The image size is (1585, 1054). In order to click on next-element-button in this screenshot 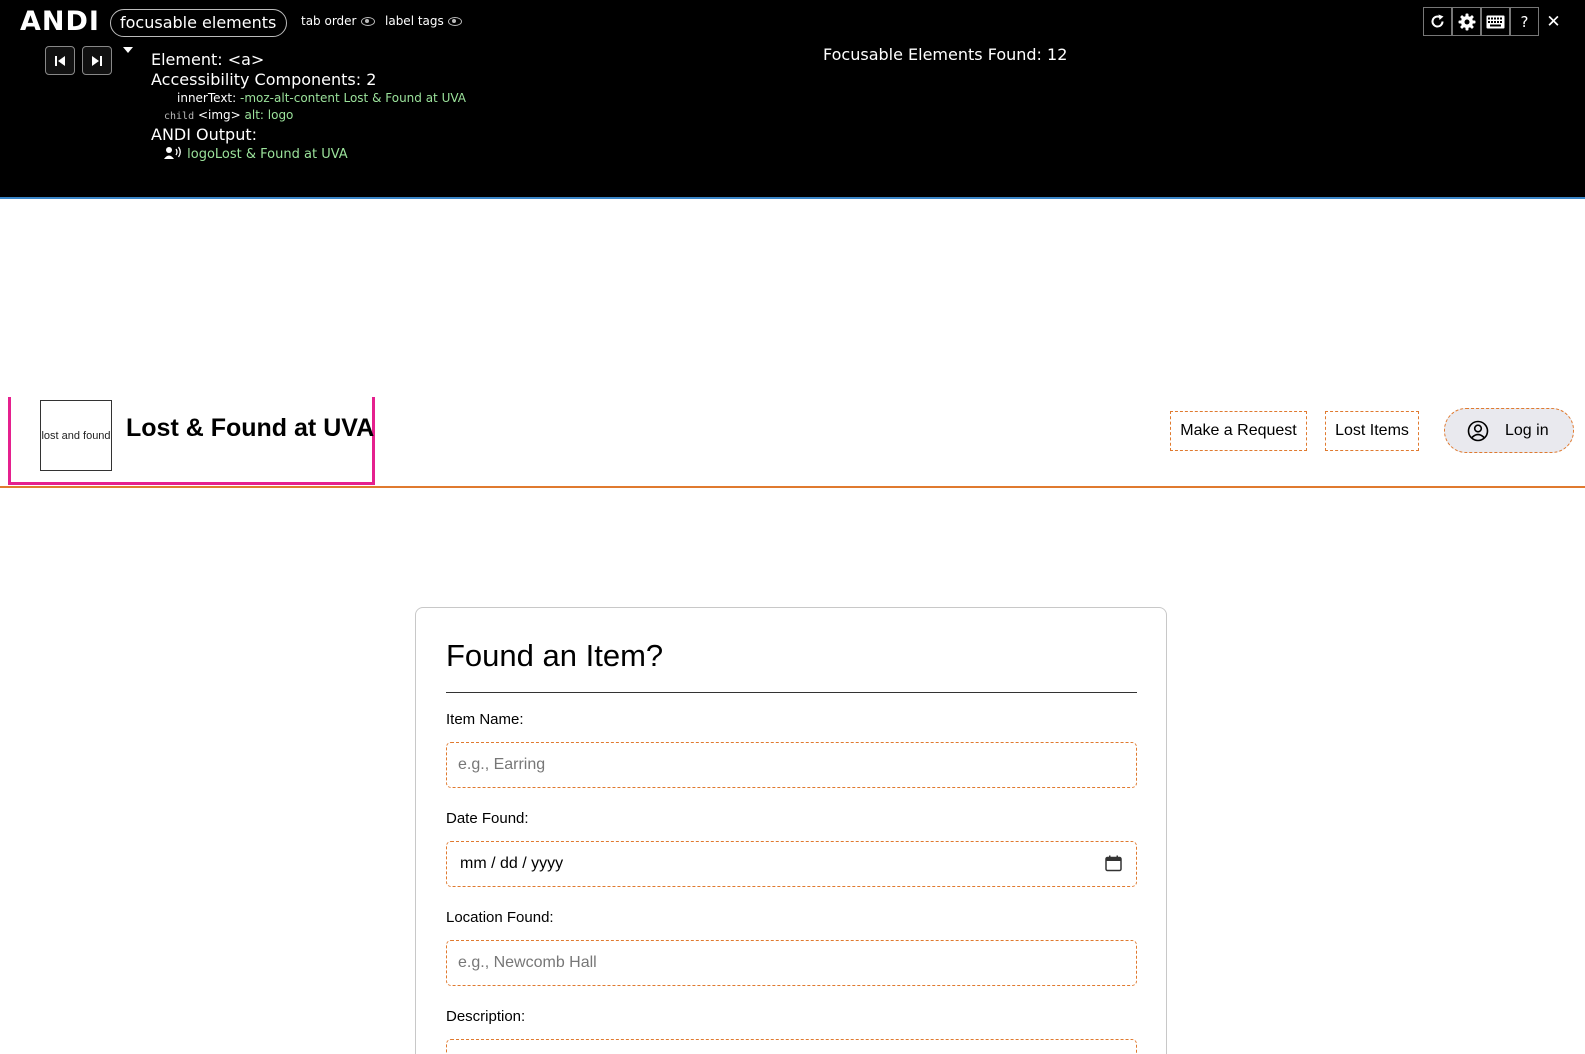, I will do `click(97, 60)`.